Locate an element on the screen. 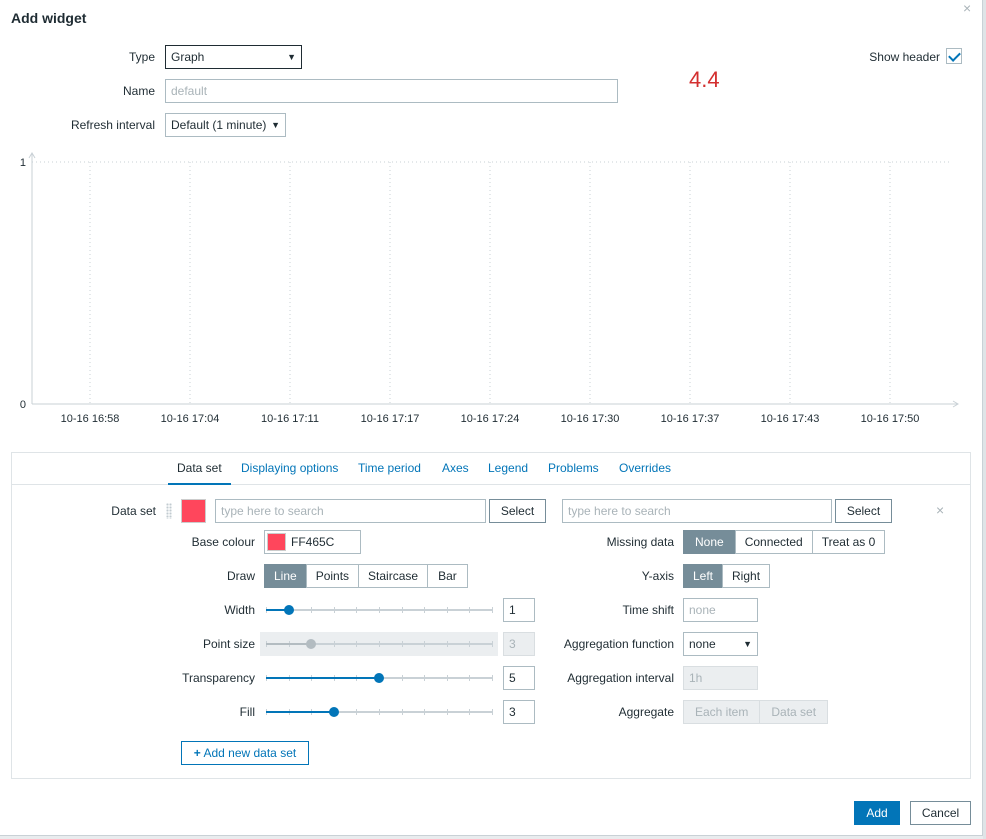 This screenshot has width=986, height=839. add-new-data-set-button: + Add new data set is located at coordinates (245, 753).